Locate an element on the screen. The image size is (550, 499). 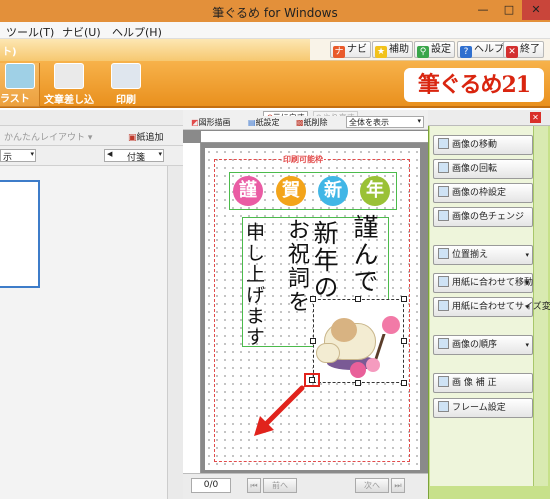
zoom-select-value: 全体を表示 is located at coordinates (369, 122).